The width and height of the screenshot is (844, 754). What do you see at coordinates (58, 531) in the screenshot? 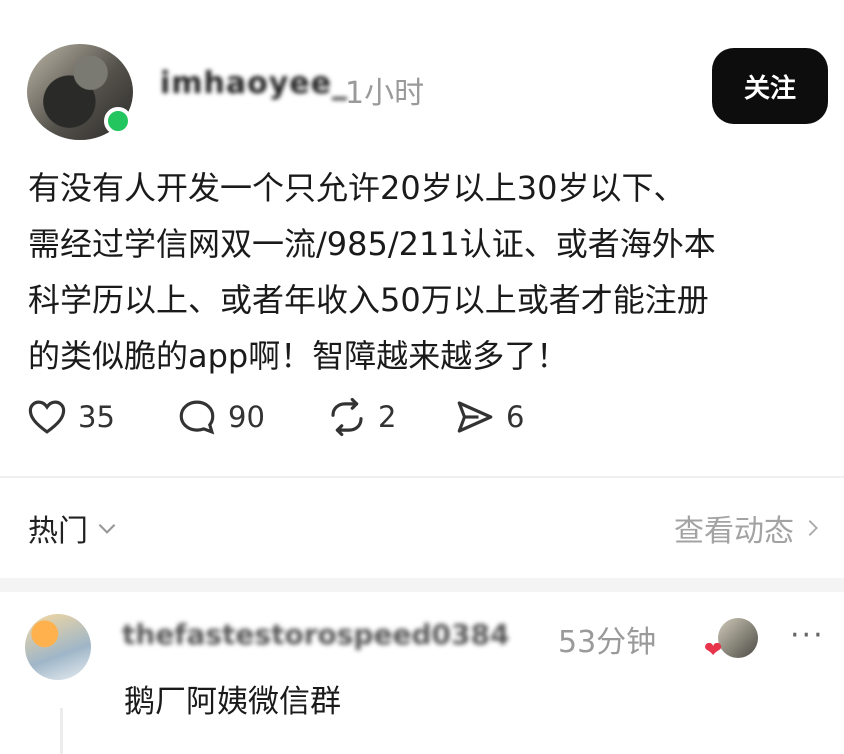
I see `sort-label: 热门` at bounding box center [58, 531].